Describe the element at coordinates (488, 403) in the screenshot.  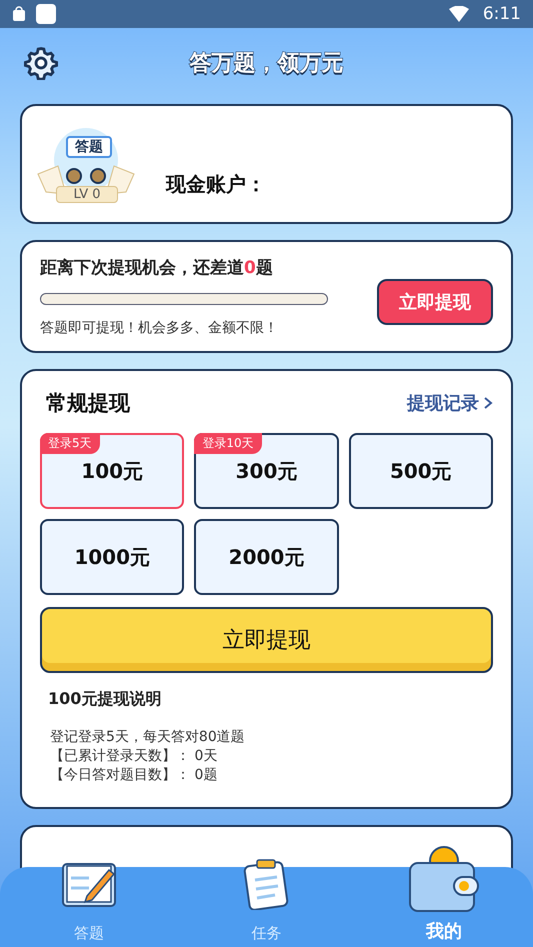
I see `chevron-right-icon` at that location.